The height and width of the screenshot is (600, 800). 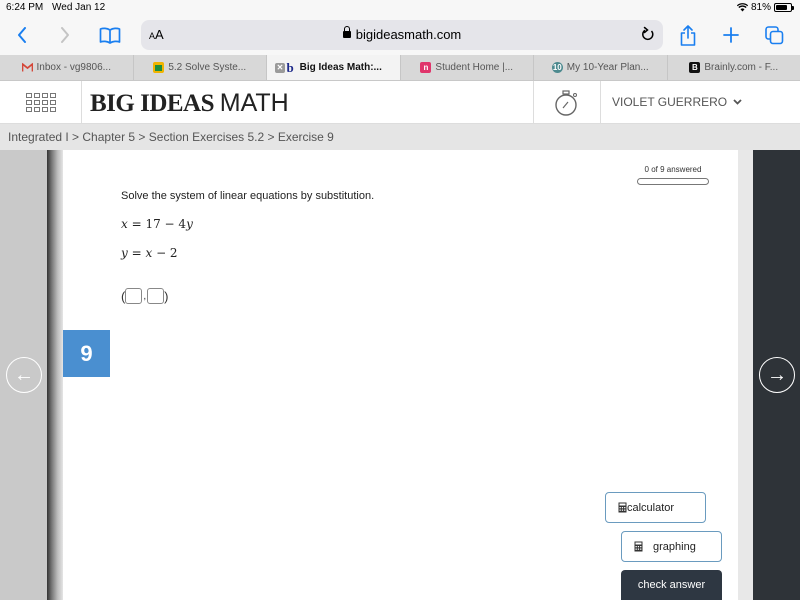 I want to click on brainly-icon: B, so click(x=695, y=67).